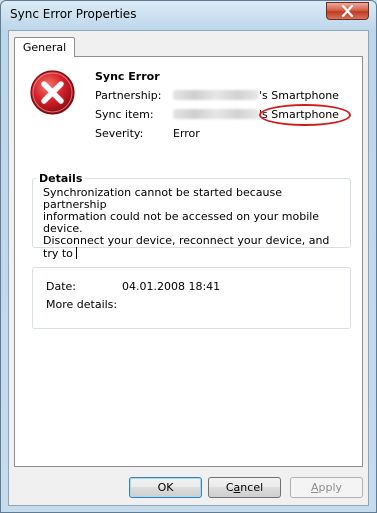 The height and width of the screenshot is (513, 377). I want to click on close-button, so click(347, 11).